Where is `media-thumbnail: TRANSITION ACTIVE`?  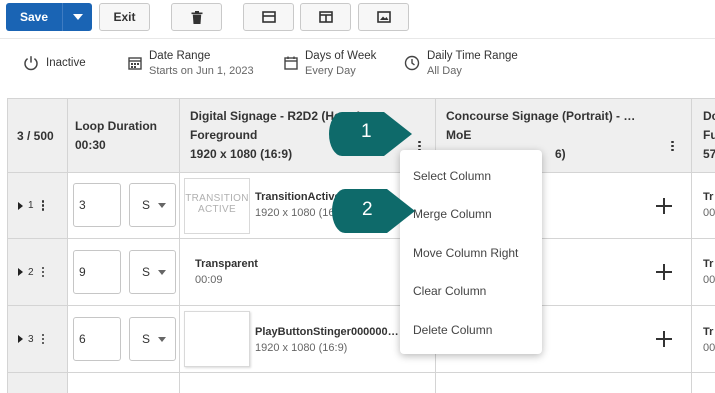 media-thumbnail: TRANSITION ACTIVE is located at coordinates (217, 206).